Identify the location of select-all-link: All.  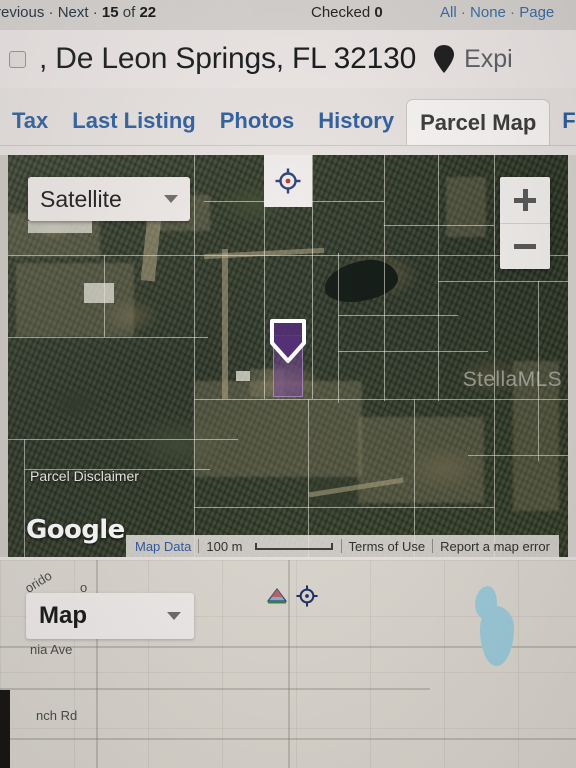
(448, 12).